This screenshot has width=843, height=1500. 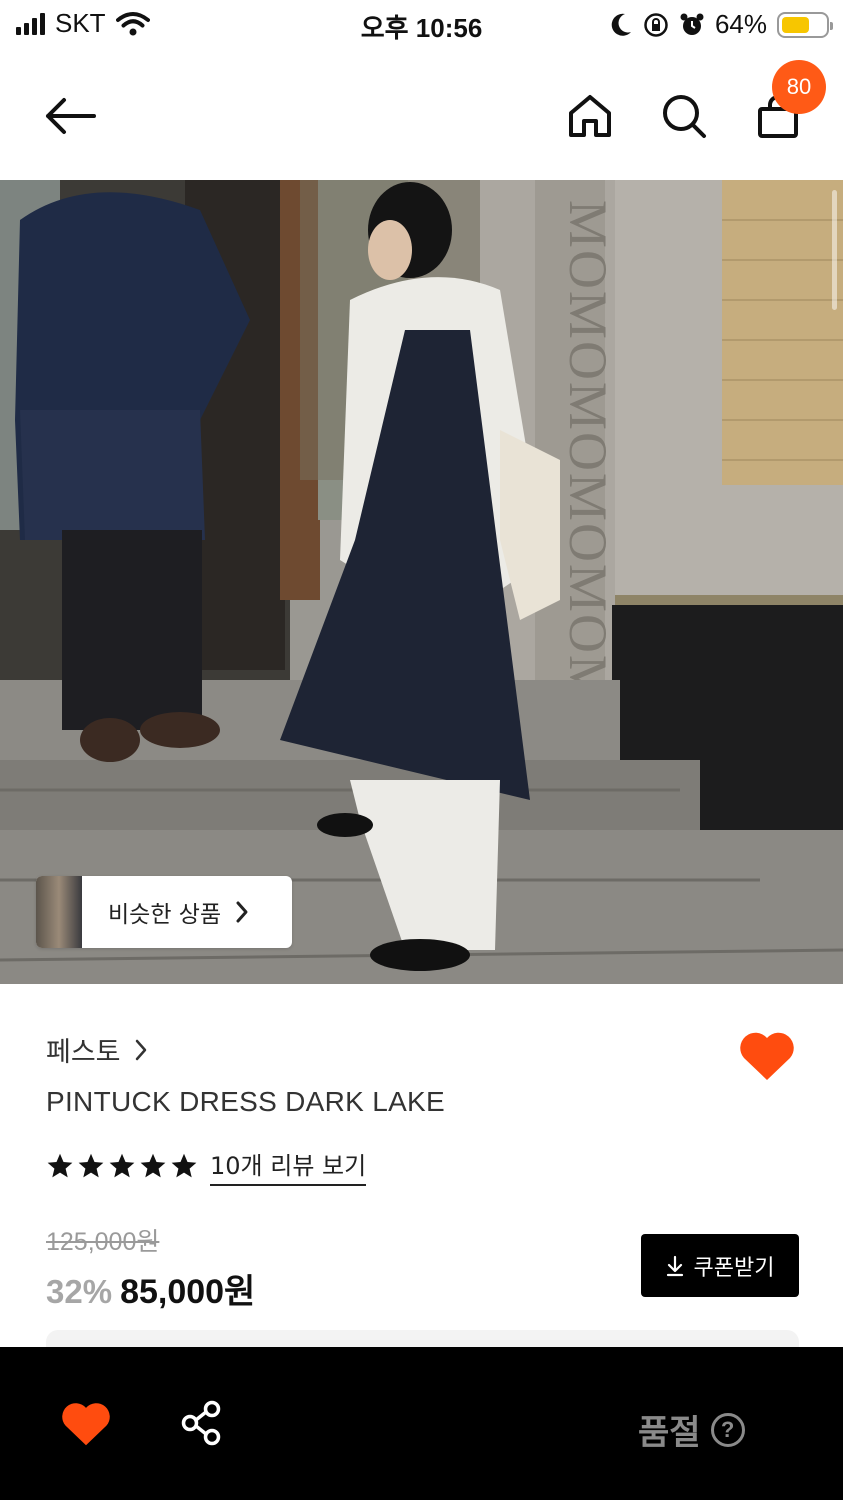 What do you see at coordinates (188, 1292) in the screenshot?
I see `sale-price: 85,000원` at bounding box center [188, 1292].